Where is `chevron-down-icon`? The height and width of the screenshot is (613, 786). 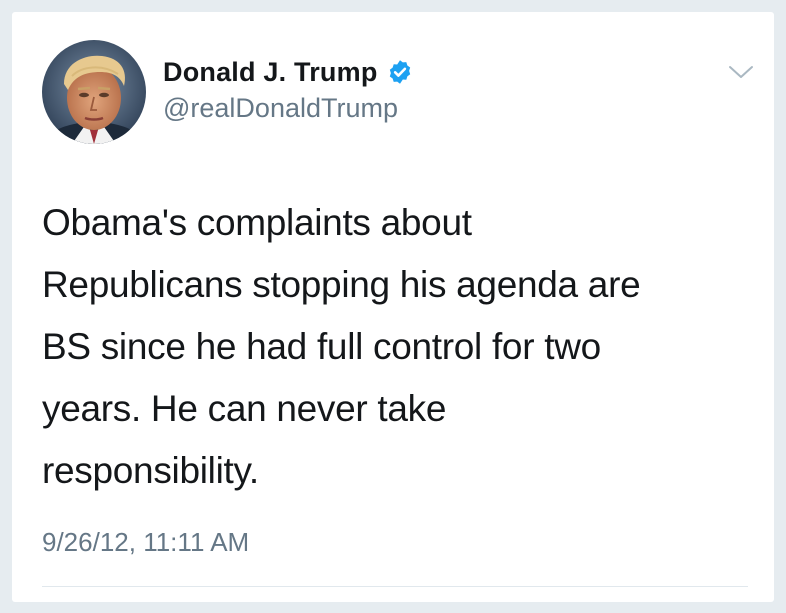
chevron-down-icon is located at coordinates (741, 72).